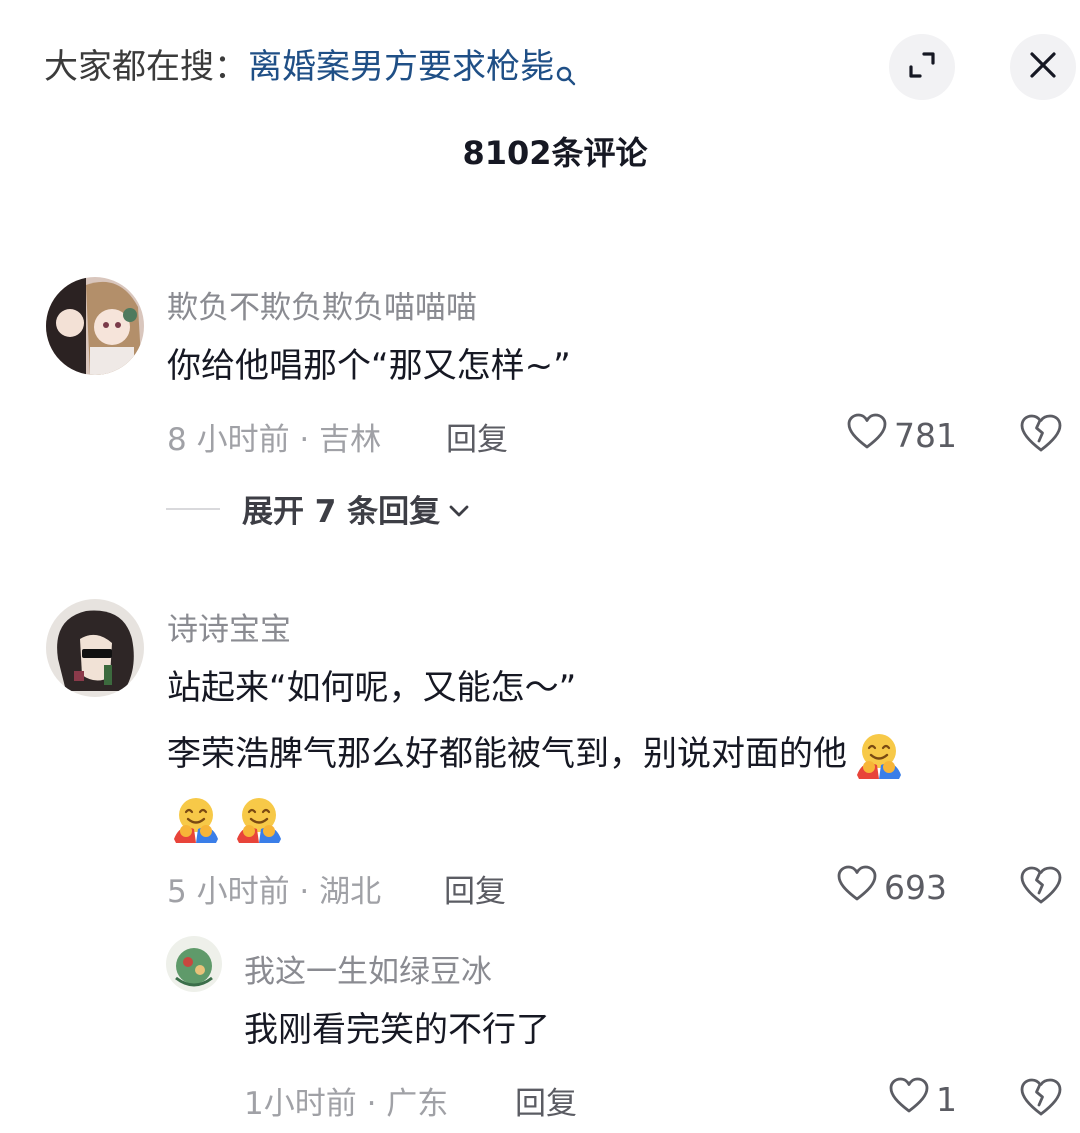 The height and width of the screenshot is (1133, 1080). Describe the element at coordinates (555, 153) in the screenshot. I see `comment-count: 8102条评论` at that location.